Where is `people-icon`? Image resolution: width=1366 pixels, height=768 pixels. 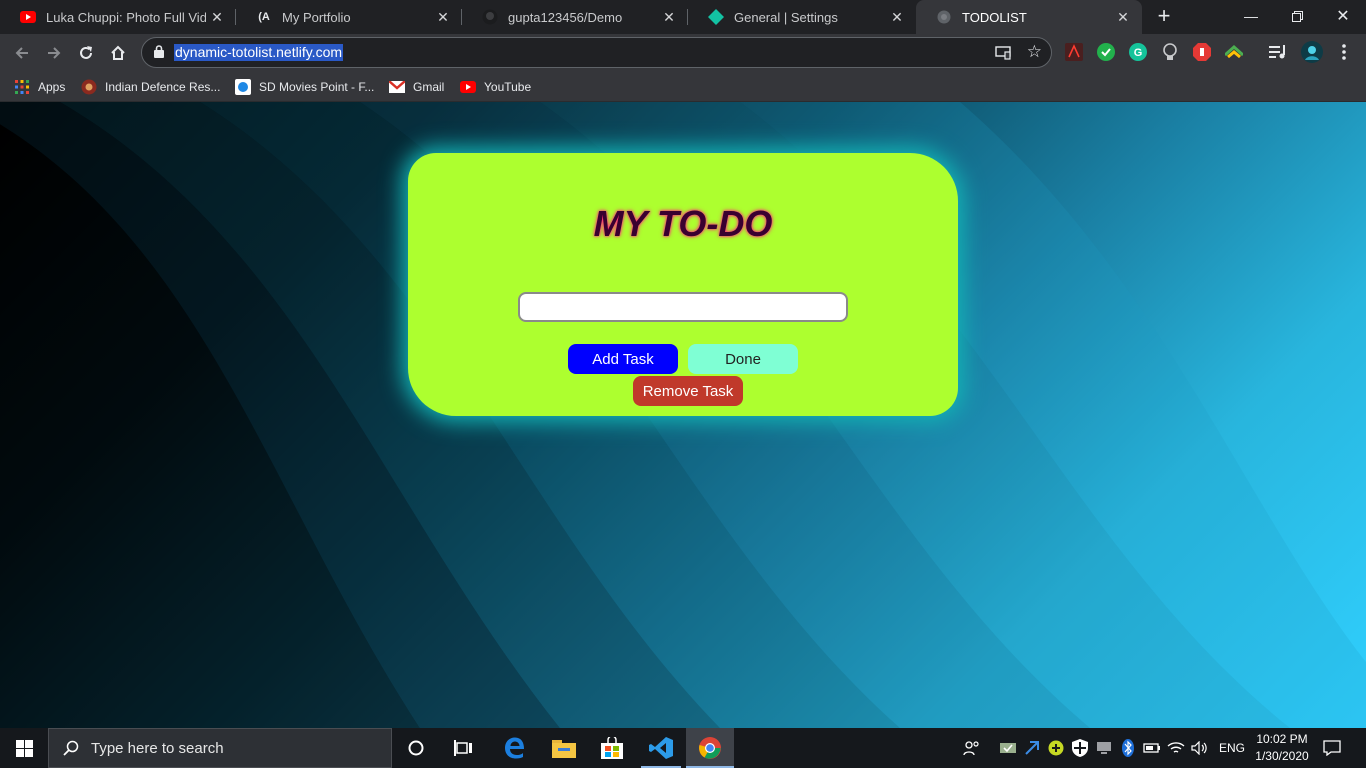
people-icon is located at coordinates (972, 748).